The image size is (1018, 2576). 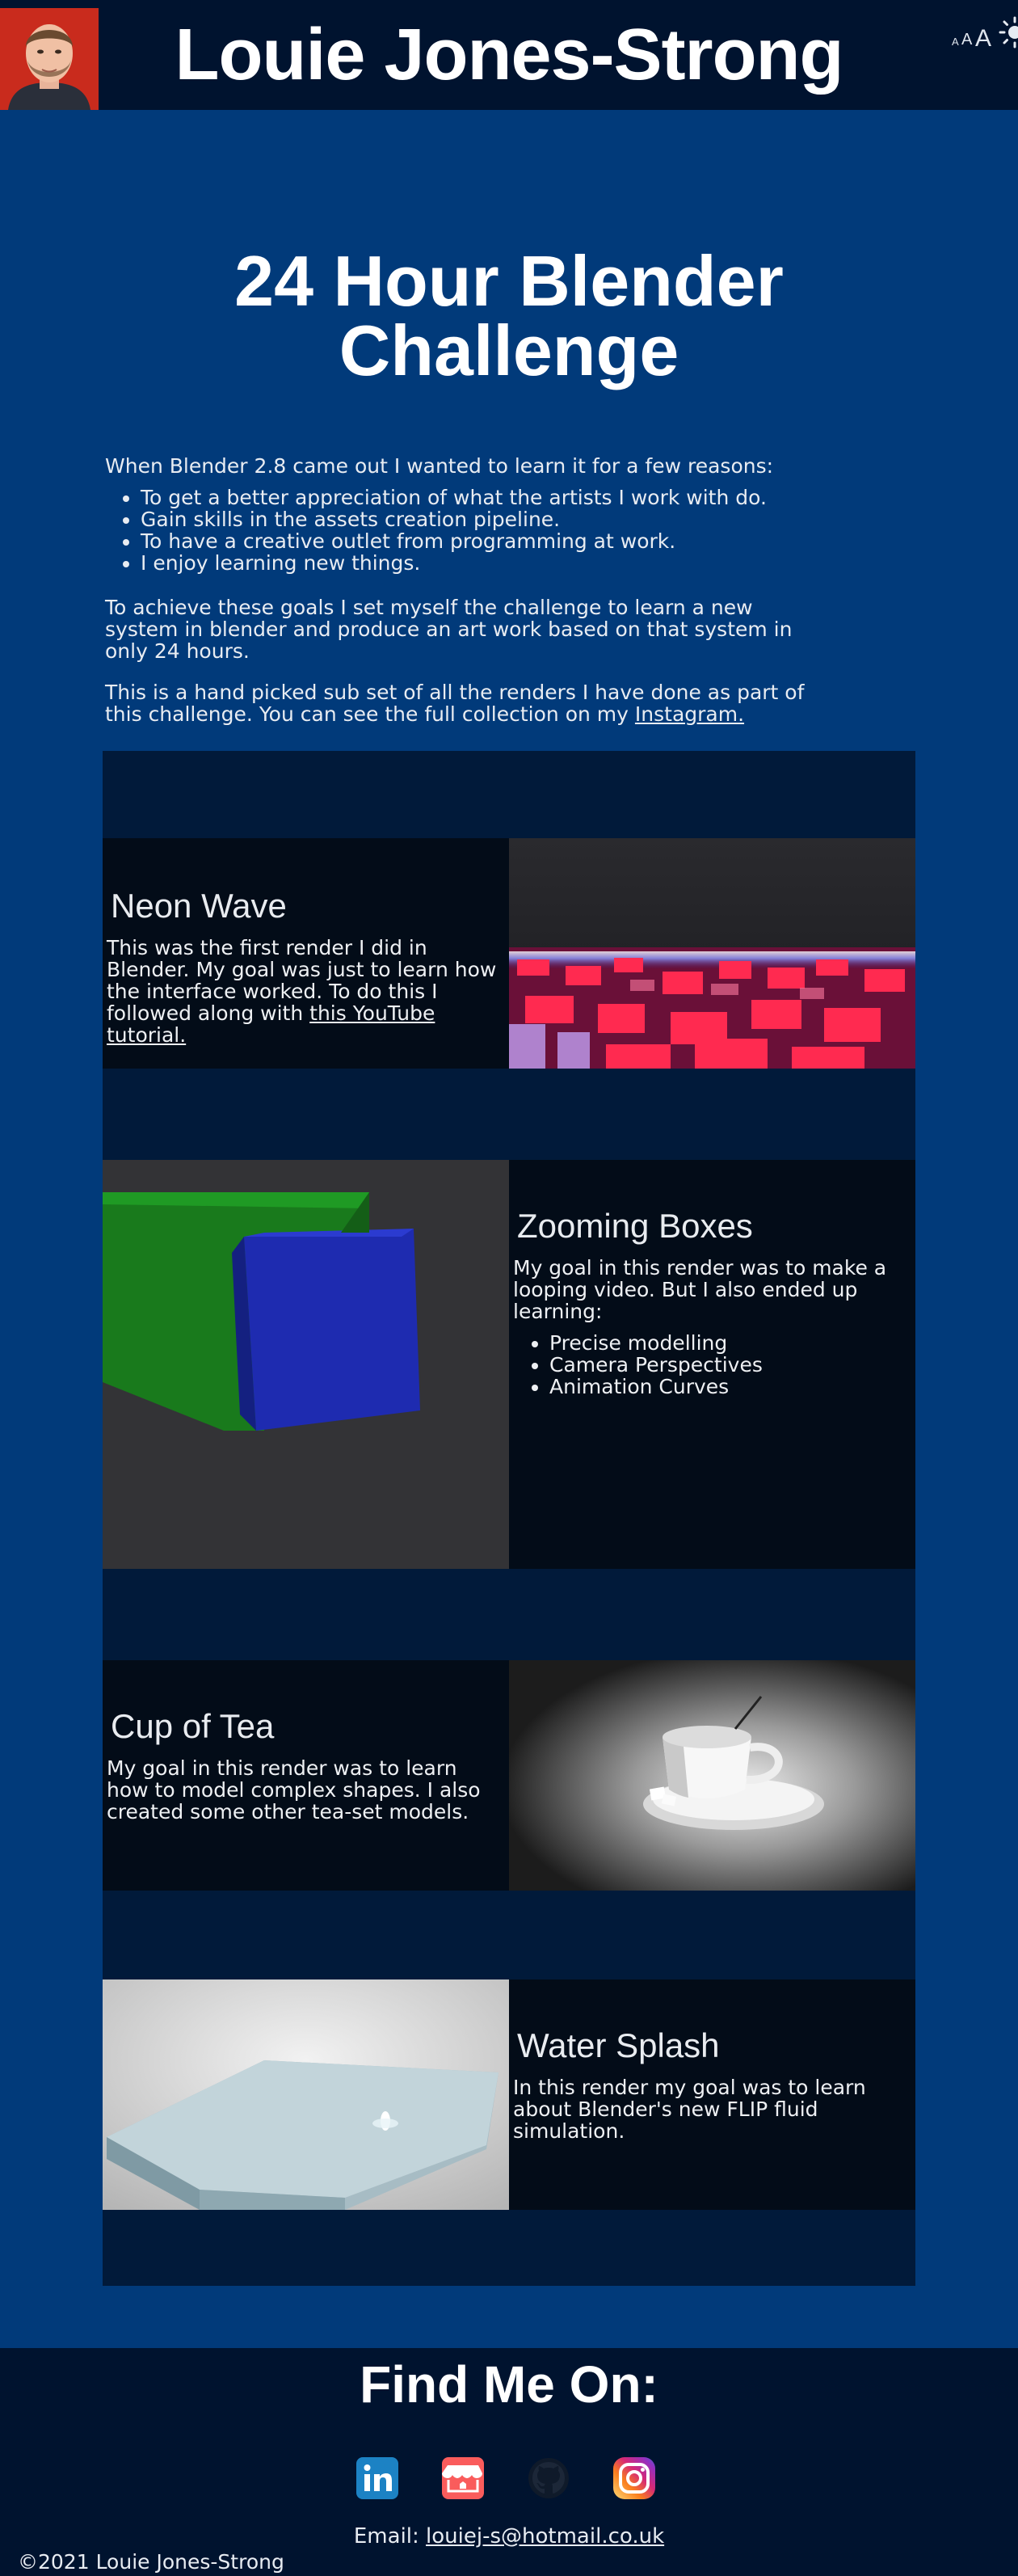 I want to click on find-me-title: Find Me On:, so click(x=509, y=2385).